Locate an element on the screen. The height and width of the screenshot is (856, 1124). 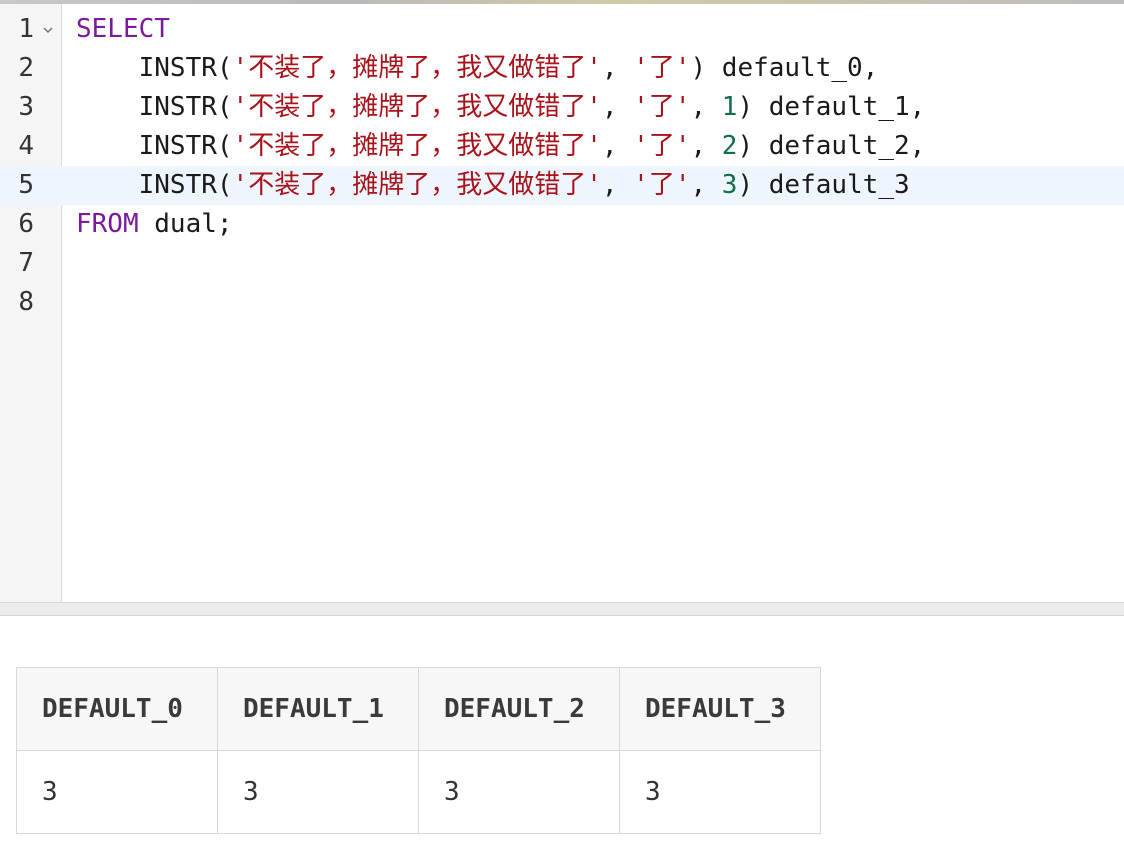
line-number: 2 is located at coordinates (26, 68).